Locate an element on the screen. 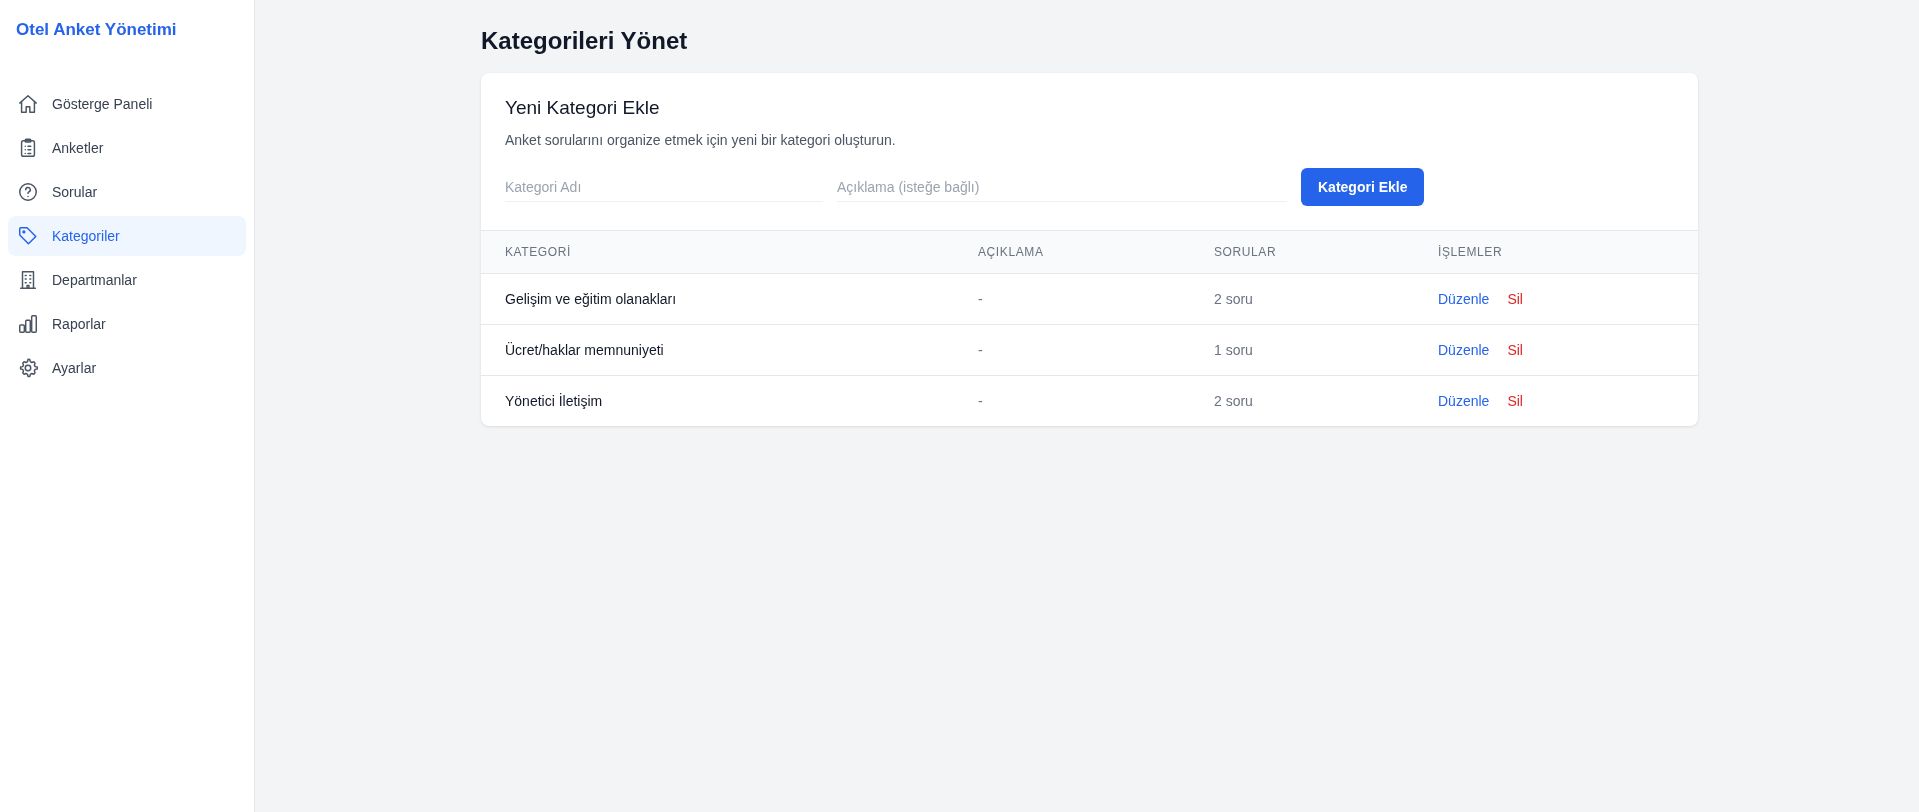 The height and width of the screenshot is (812, 1919). column-header: SORULAR is located at coordinates (1302, 252).